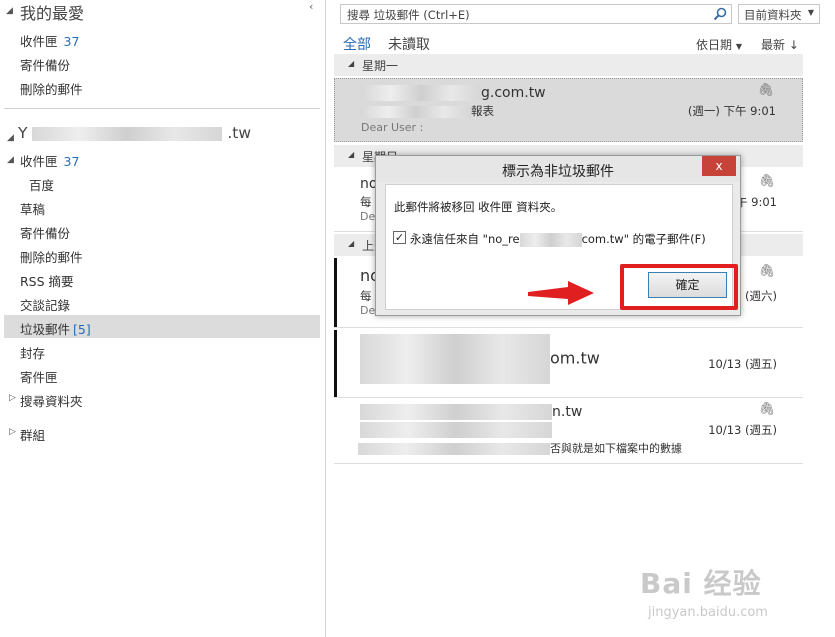 This screenshot has width=835, height=637. What do you see at coordinates (45, 64) in the screenshot?
I see `fav-item-sent: 寄件備份` at bounding box center [45, 64].